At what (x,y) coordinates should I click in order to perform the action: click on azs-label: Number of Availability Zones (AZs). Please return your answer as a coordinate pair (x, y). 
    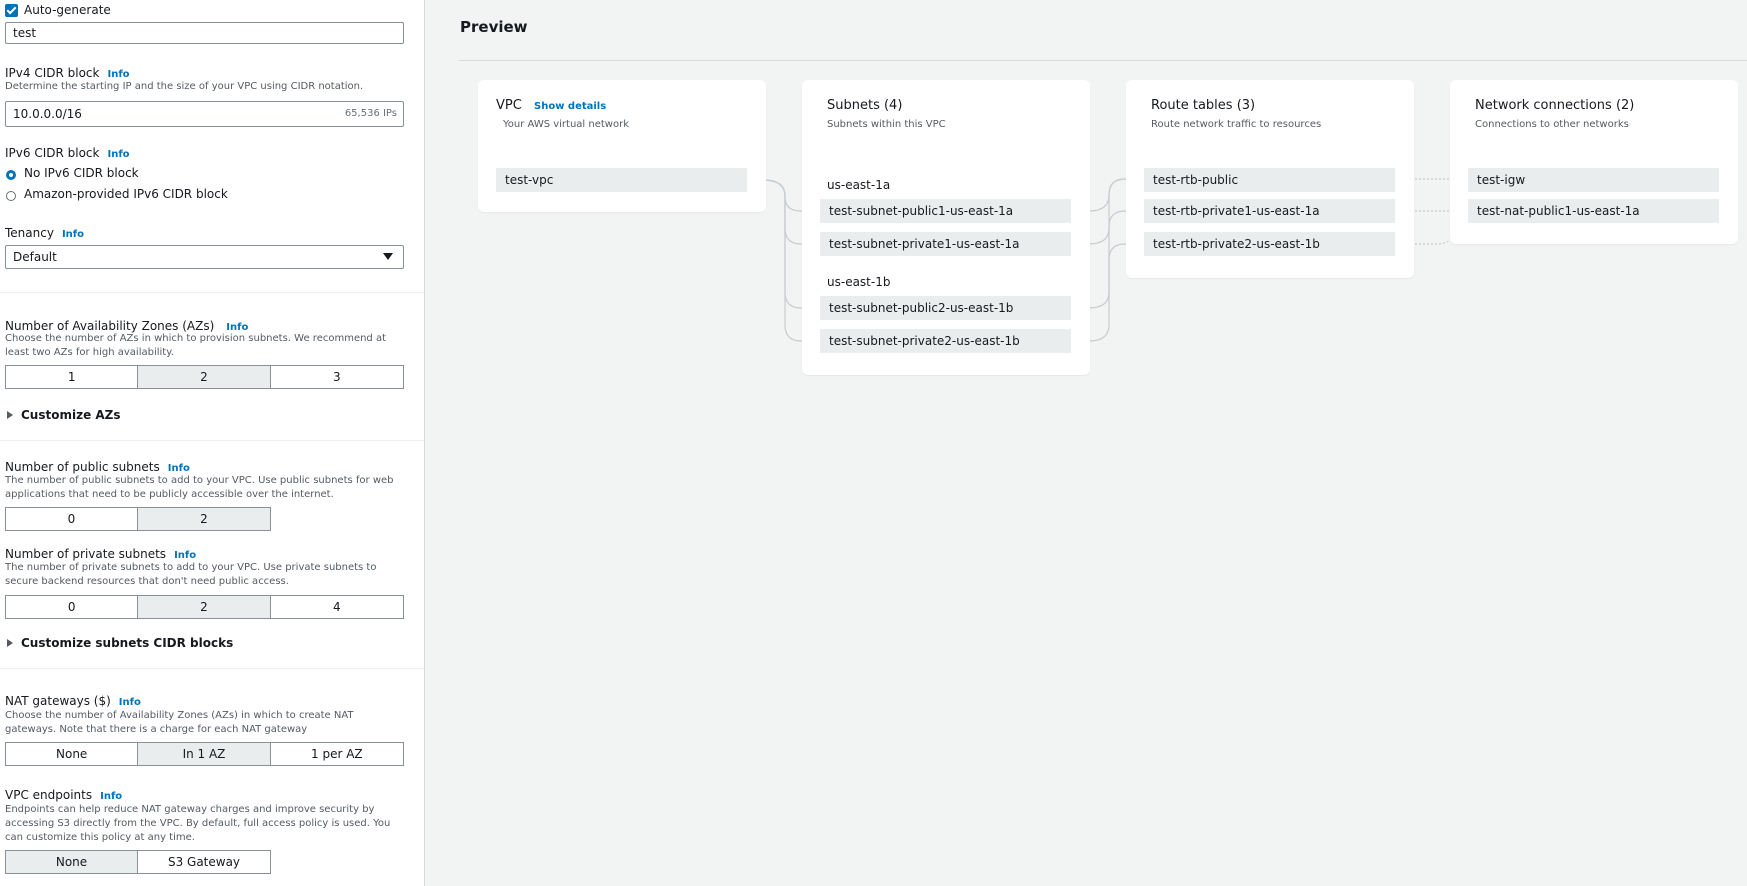
    Looking at the image, I should click on (110, 326).